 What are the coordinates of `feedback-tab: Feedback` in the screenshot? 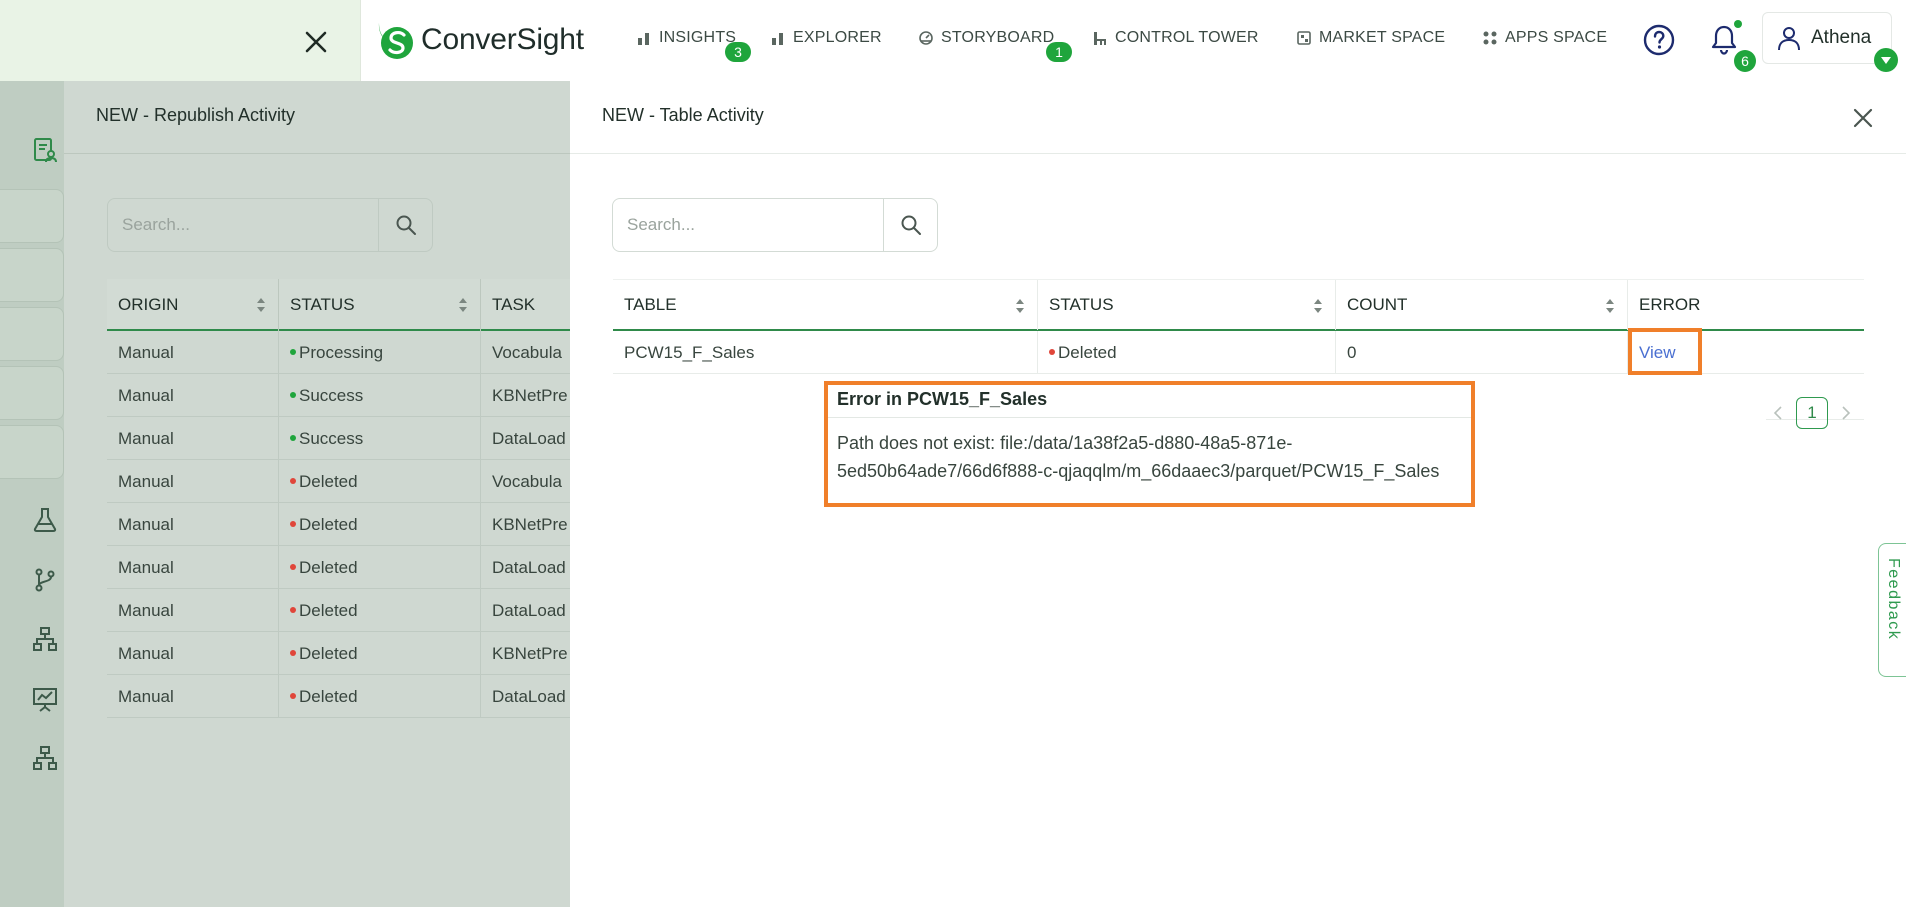 It's located at (1892, 610).